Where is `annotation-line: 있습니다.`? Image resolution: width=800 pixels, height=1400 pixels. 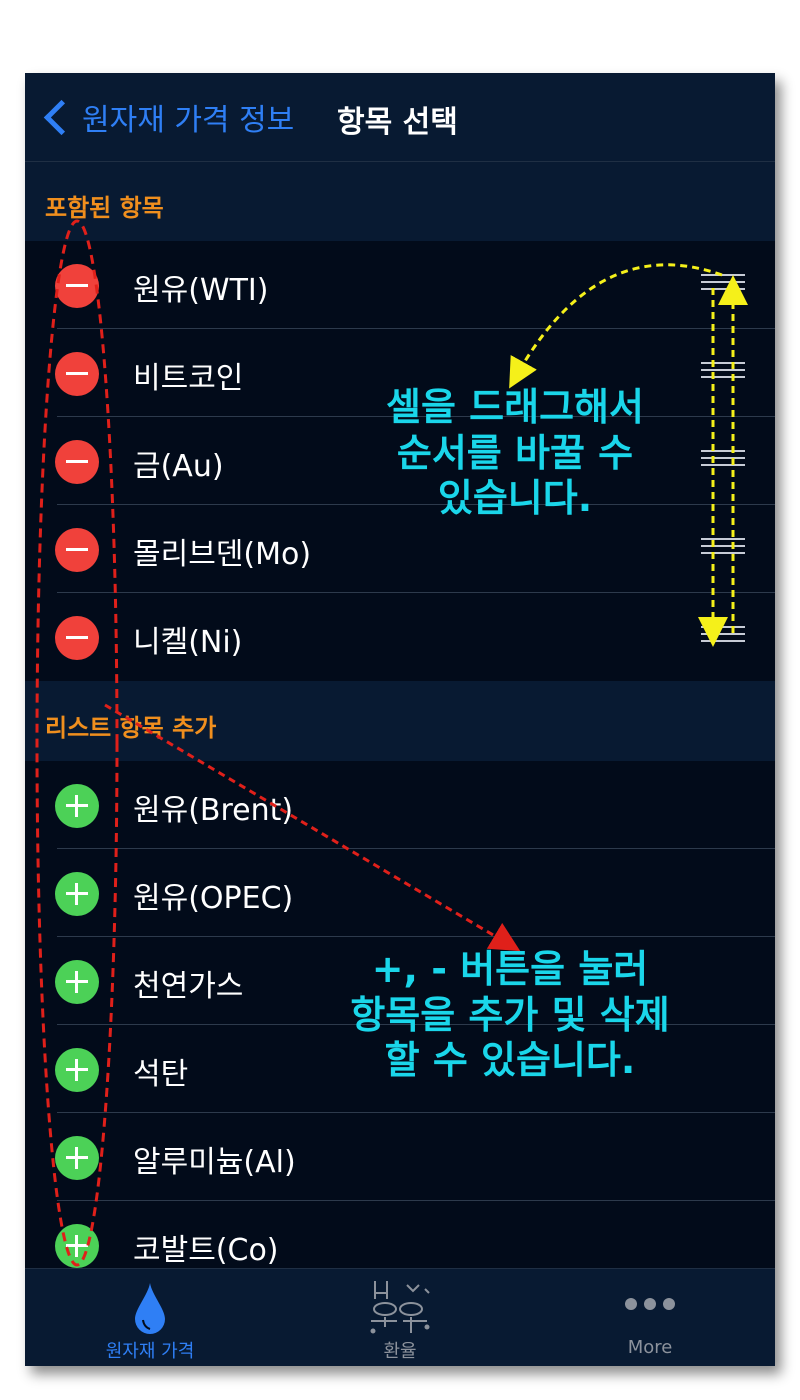 annotation-line: 있습니다. is located at coordinates (515, 498).